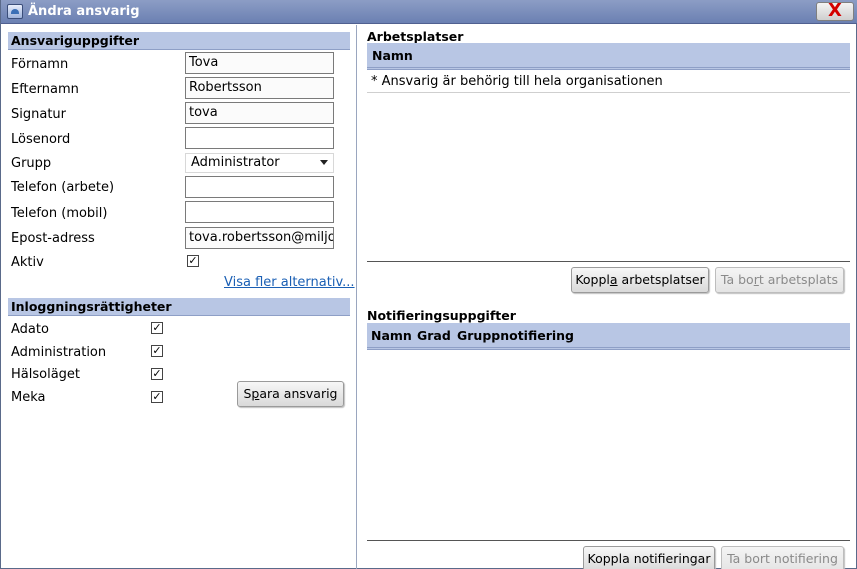  I want to click on active-label: Aktiv, so click(27, 262).